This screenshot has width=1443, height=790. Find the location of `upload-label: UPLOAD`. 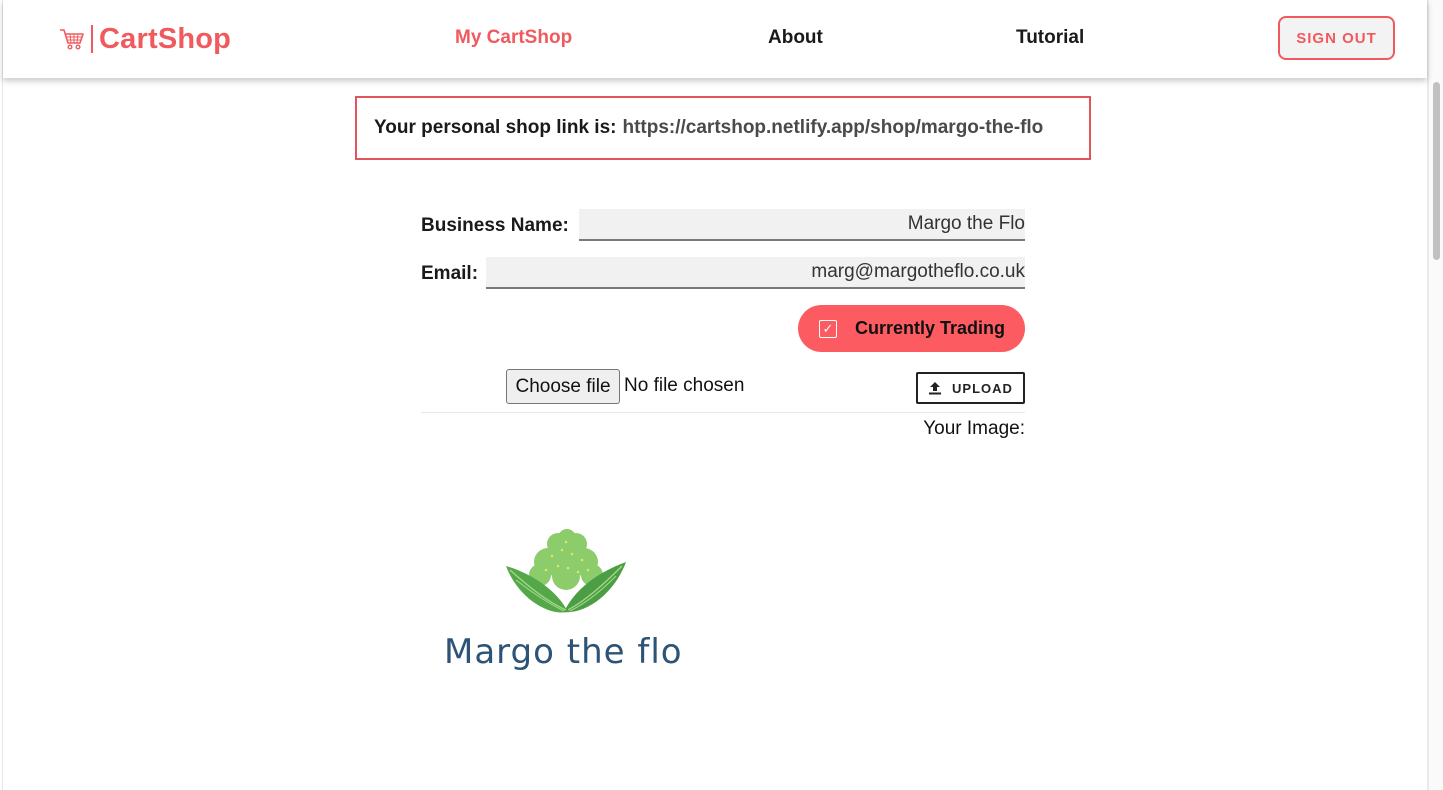

upload-label: UPLOAD is located at coordinates (982, 388).